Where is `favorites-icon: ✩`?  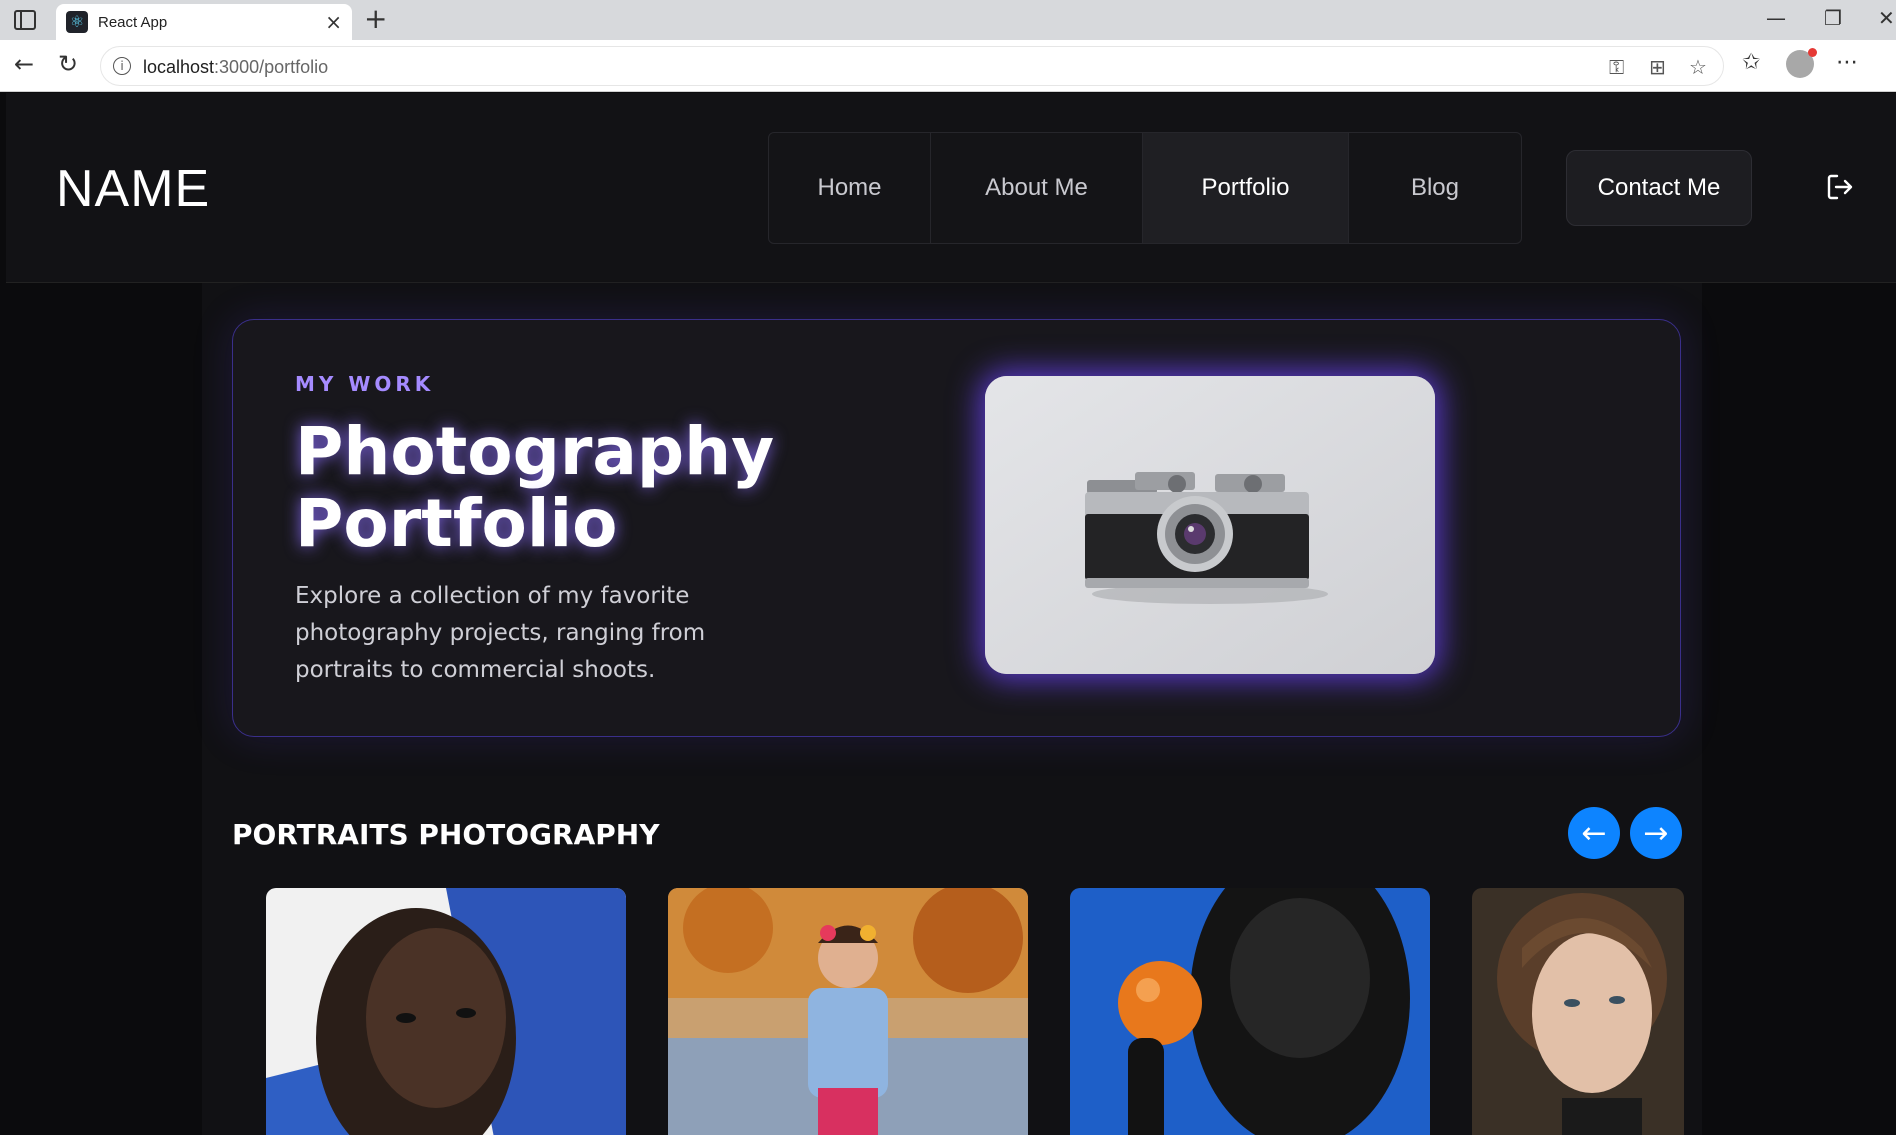 favorites-icon: ✩ is located at coordinates (1751, 62).